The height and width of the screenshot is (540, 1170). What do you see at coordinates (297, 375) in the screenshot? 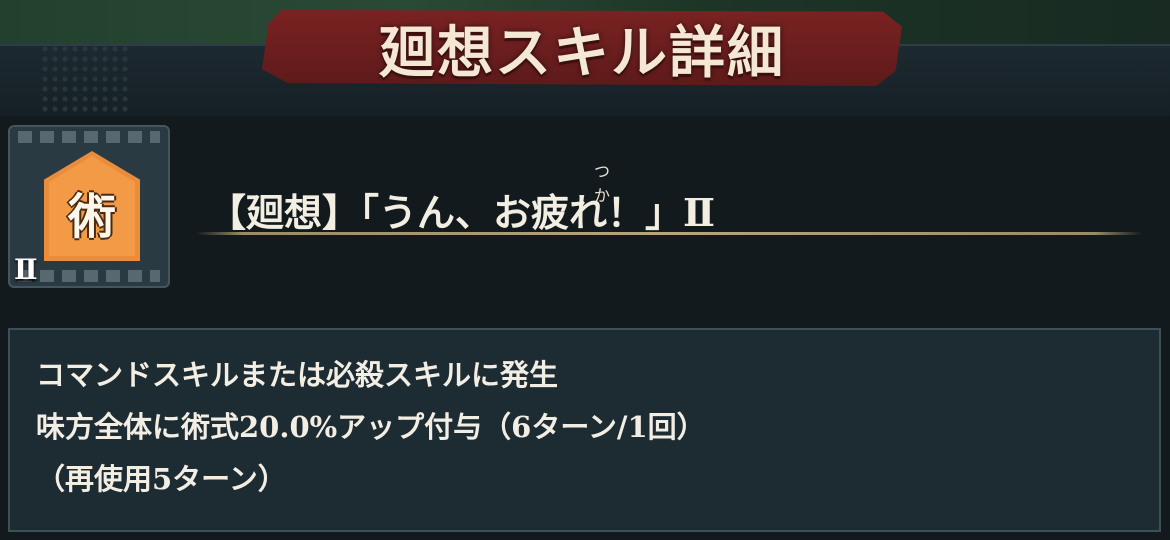
I see `description-line-1: コマンドスキルまたは必殺スキルに発生` at bounding box center [297, 375].